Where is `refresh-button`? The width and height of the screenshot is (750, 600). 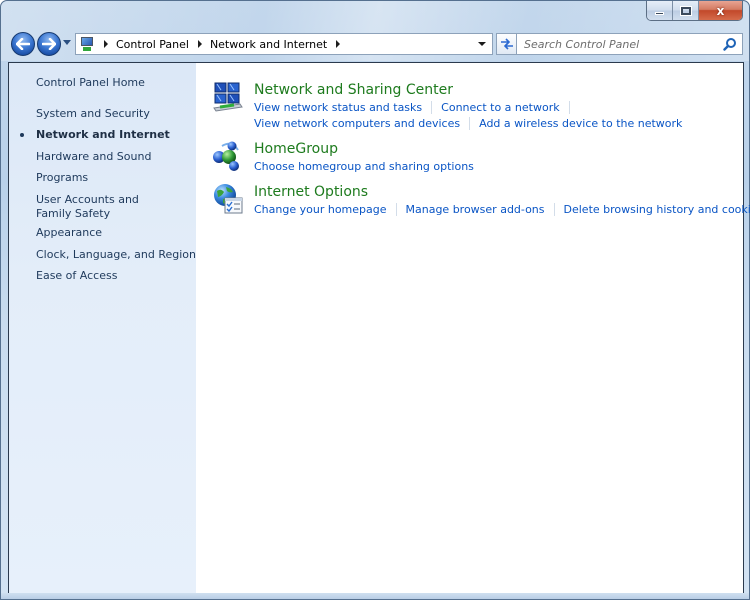
refresh-button is located at coordinates (507, 44).